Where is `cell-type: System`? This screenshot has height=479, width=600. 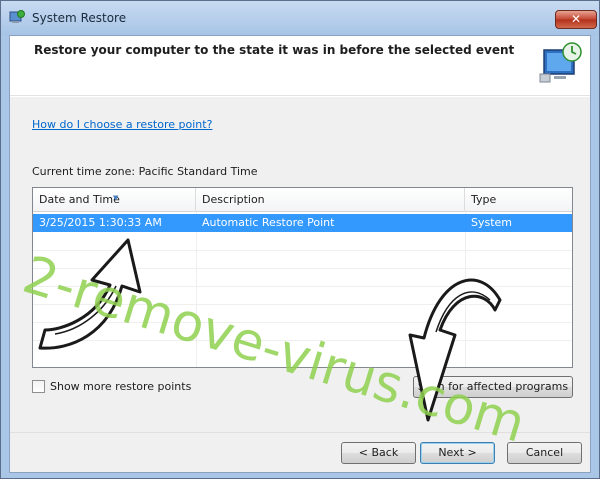 cell-type: System is located at coordinates (492, 222).